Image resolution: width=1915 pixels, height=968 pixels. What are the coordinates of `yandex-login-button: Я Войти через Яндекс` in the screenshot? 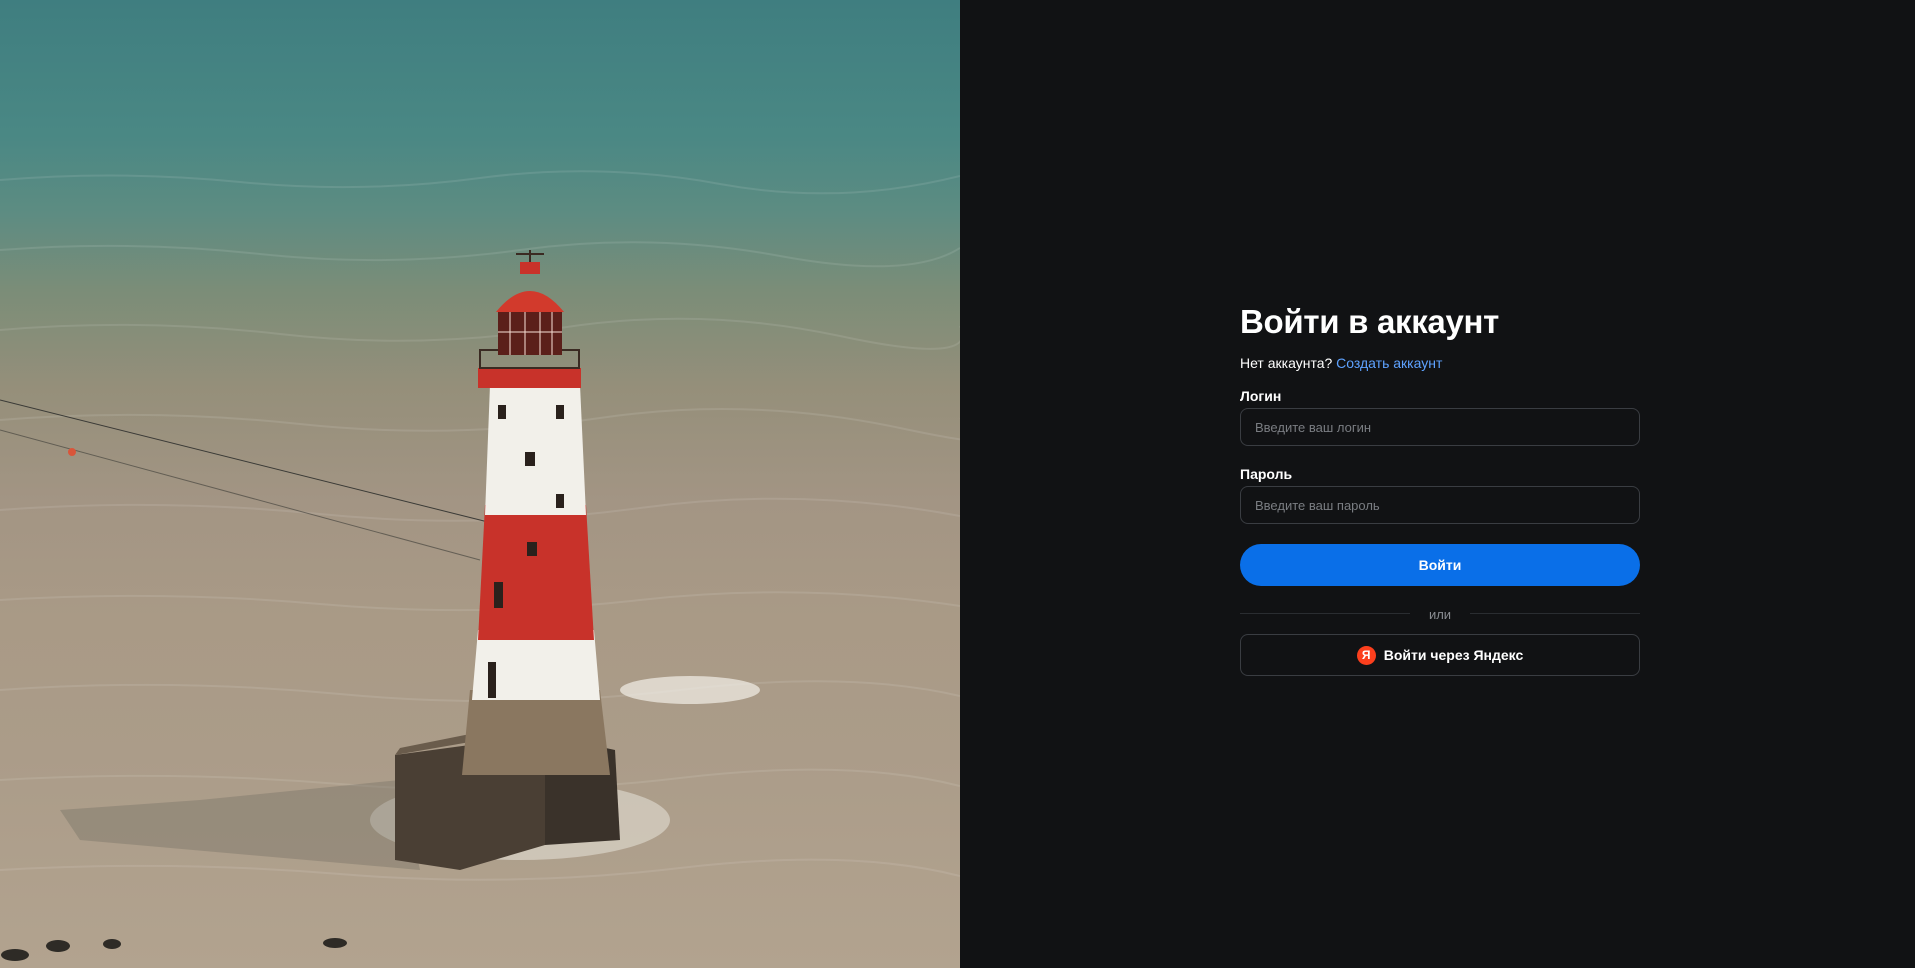 It's located at (1440, 655).